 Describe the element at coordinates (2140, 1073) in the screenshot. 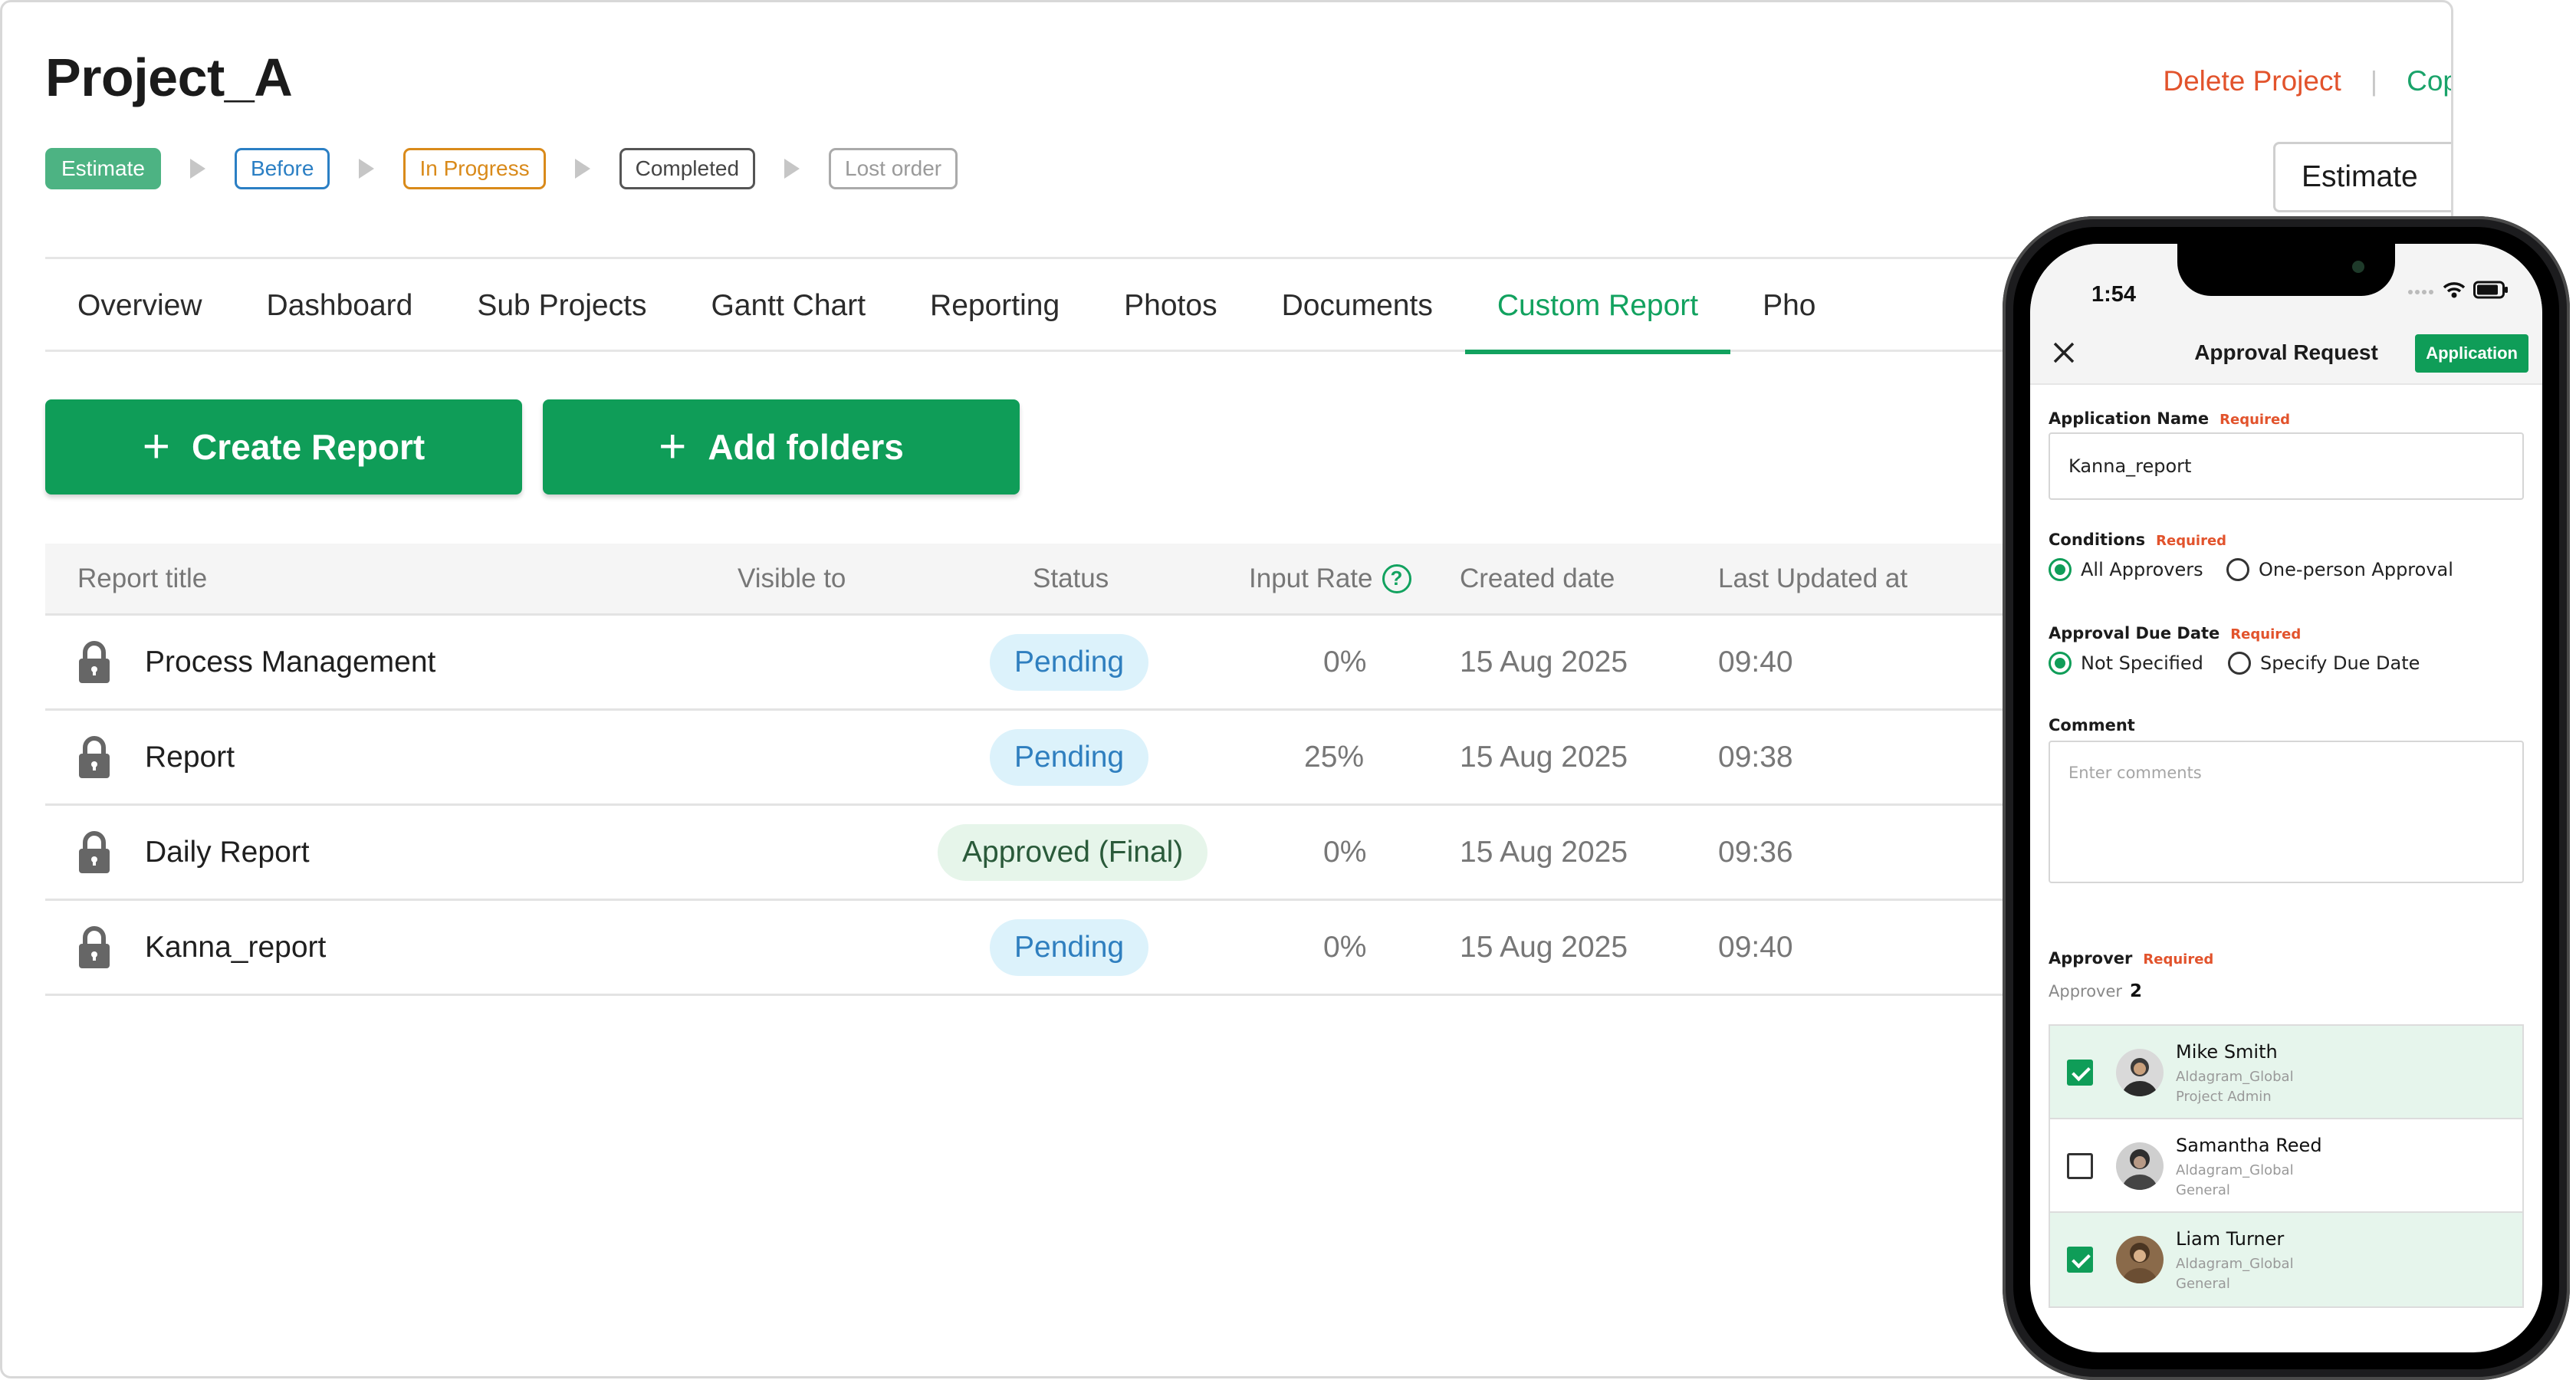

I see `avatar` at that location.